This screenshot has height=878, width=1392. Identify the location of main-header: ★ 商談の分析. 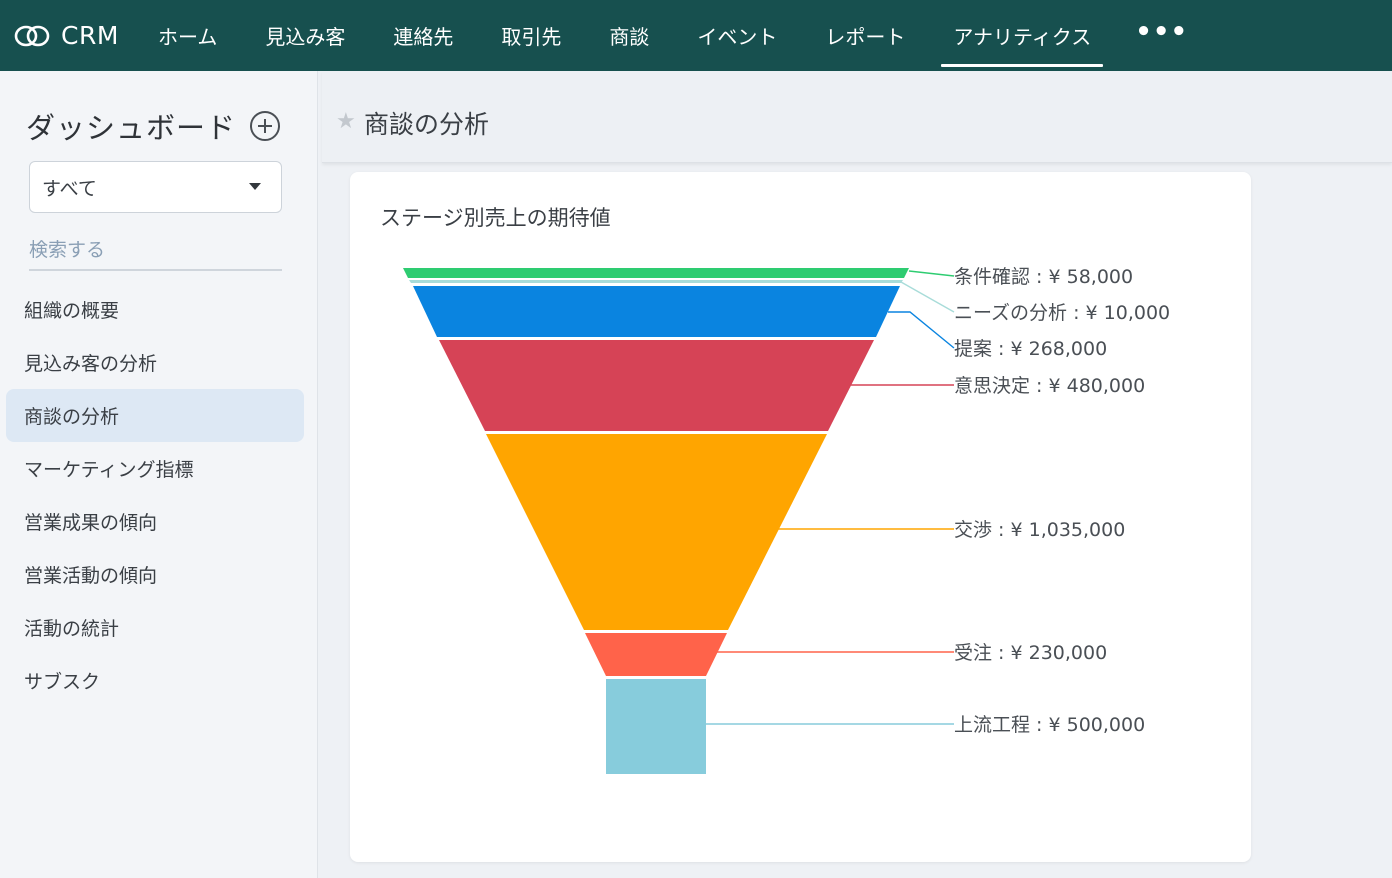
(857, 117).